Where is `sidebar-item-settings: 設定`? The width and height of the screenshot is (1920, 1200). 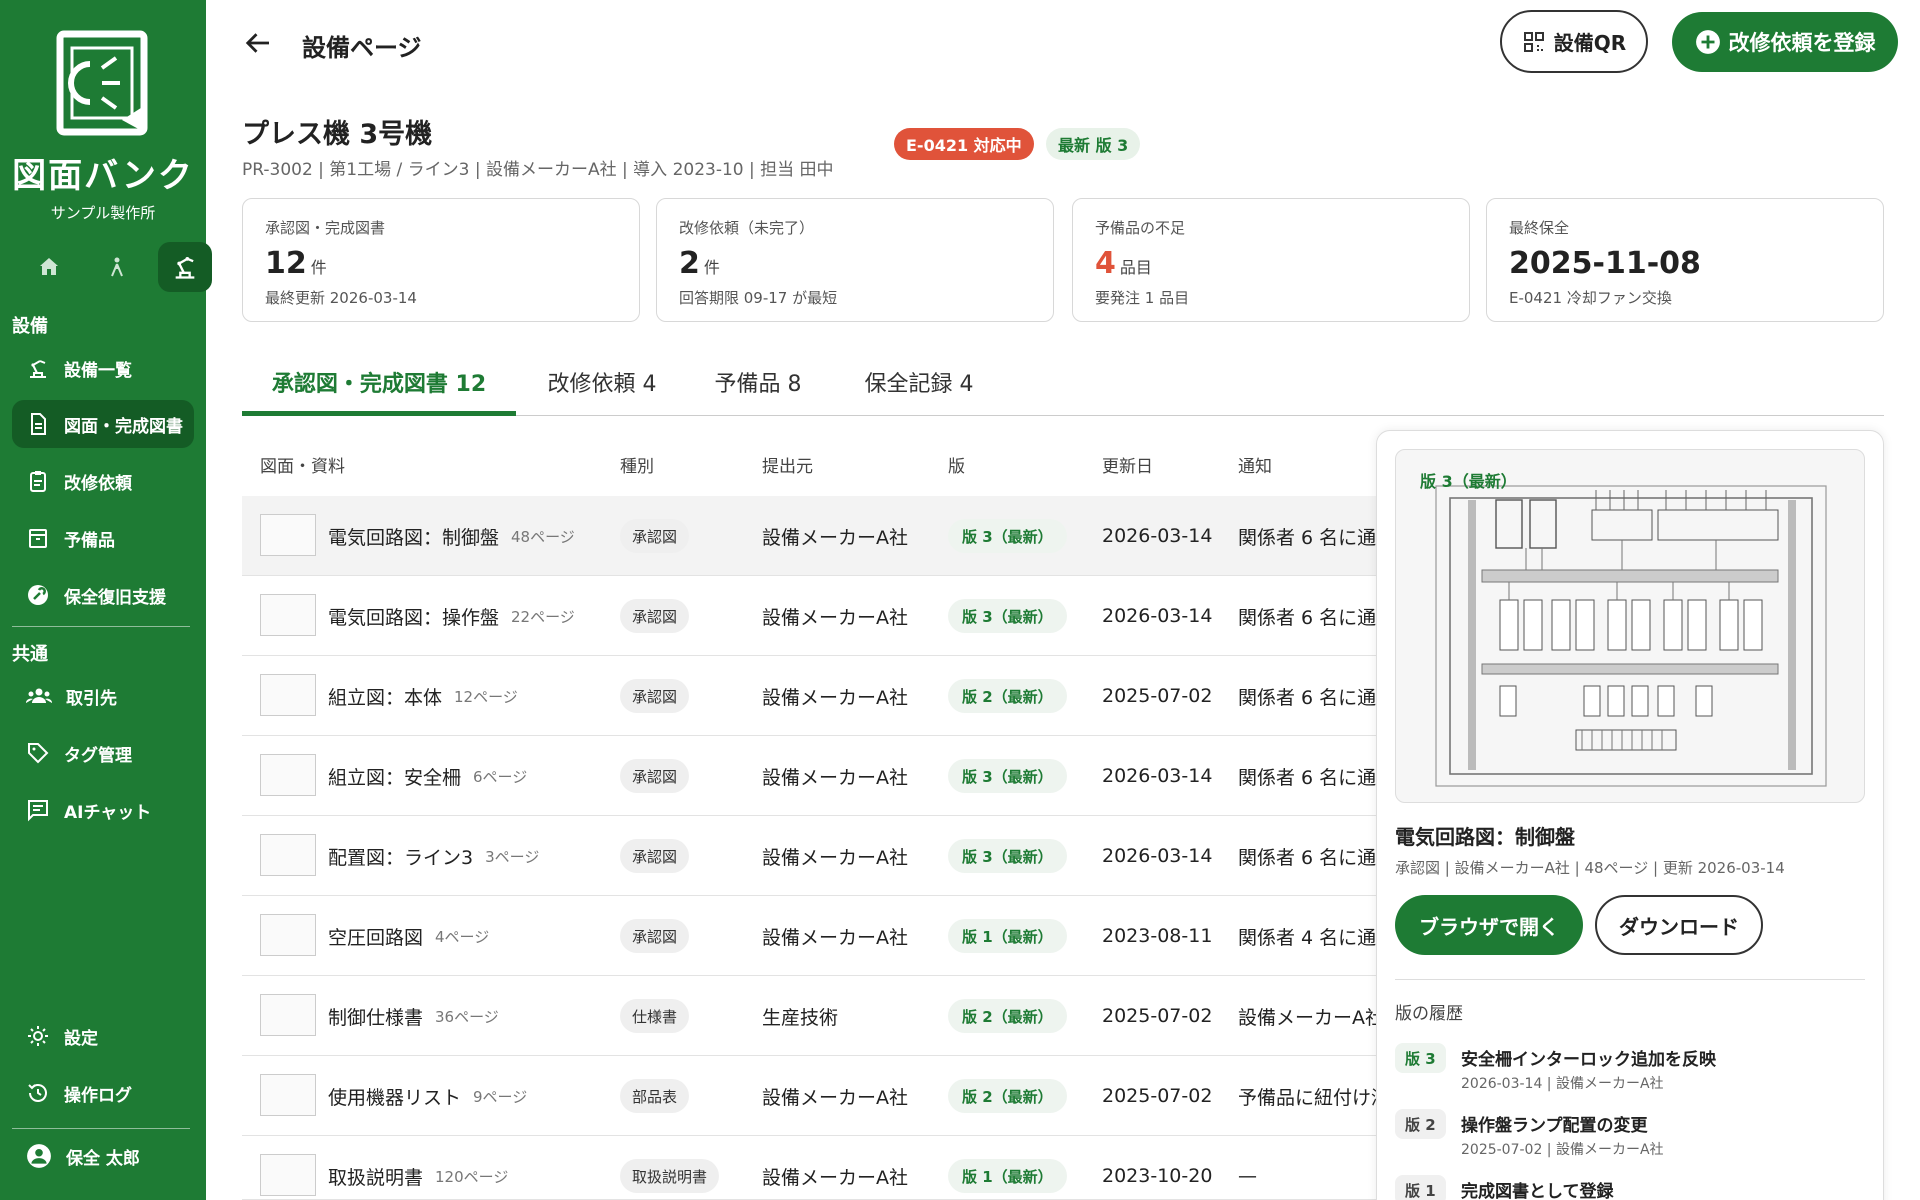 sidebar-item-settings: 設定 is located at coordinates (103, 1036).